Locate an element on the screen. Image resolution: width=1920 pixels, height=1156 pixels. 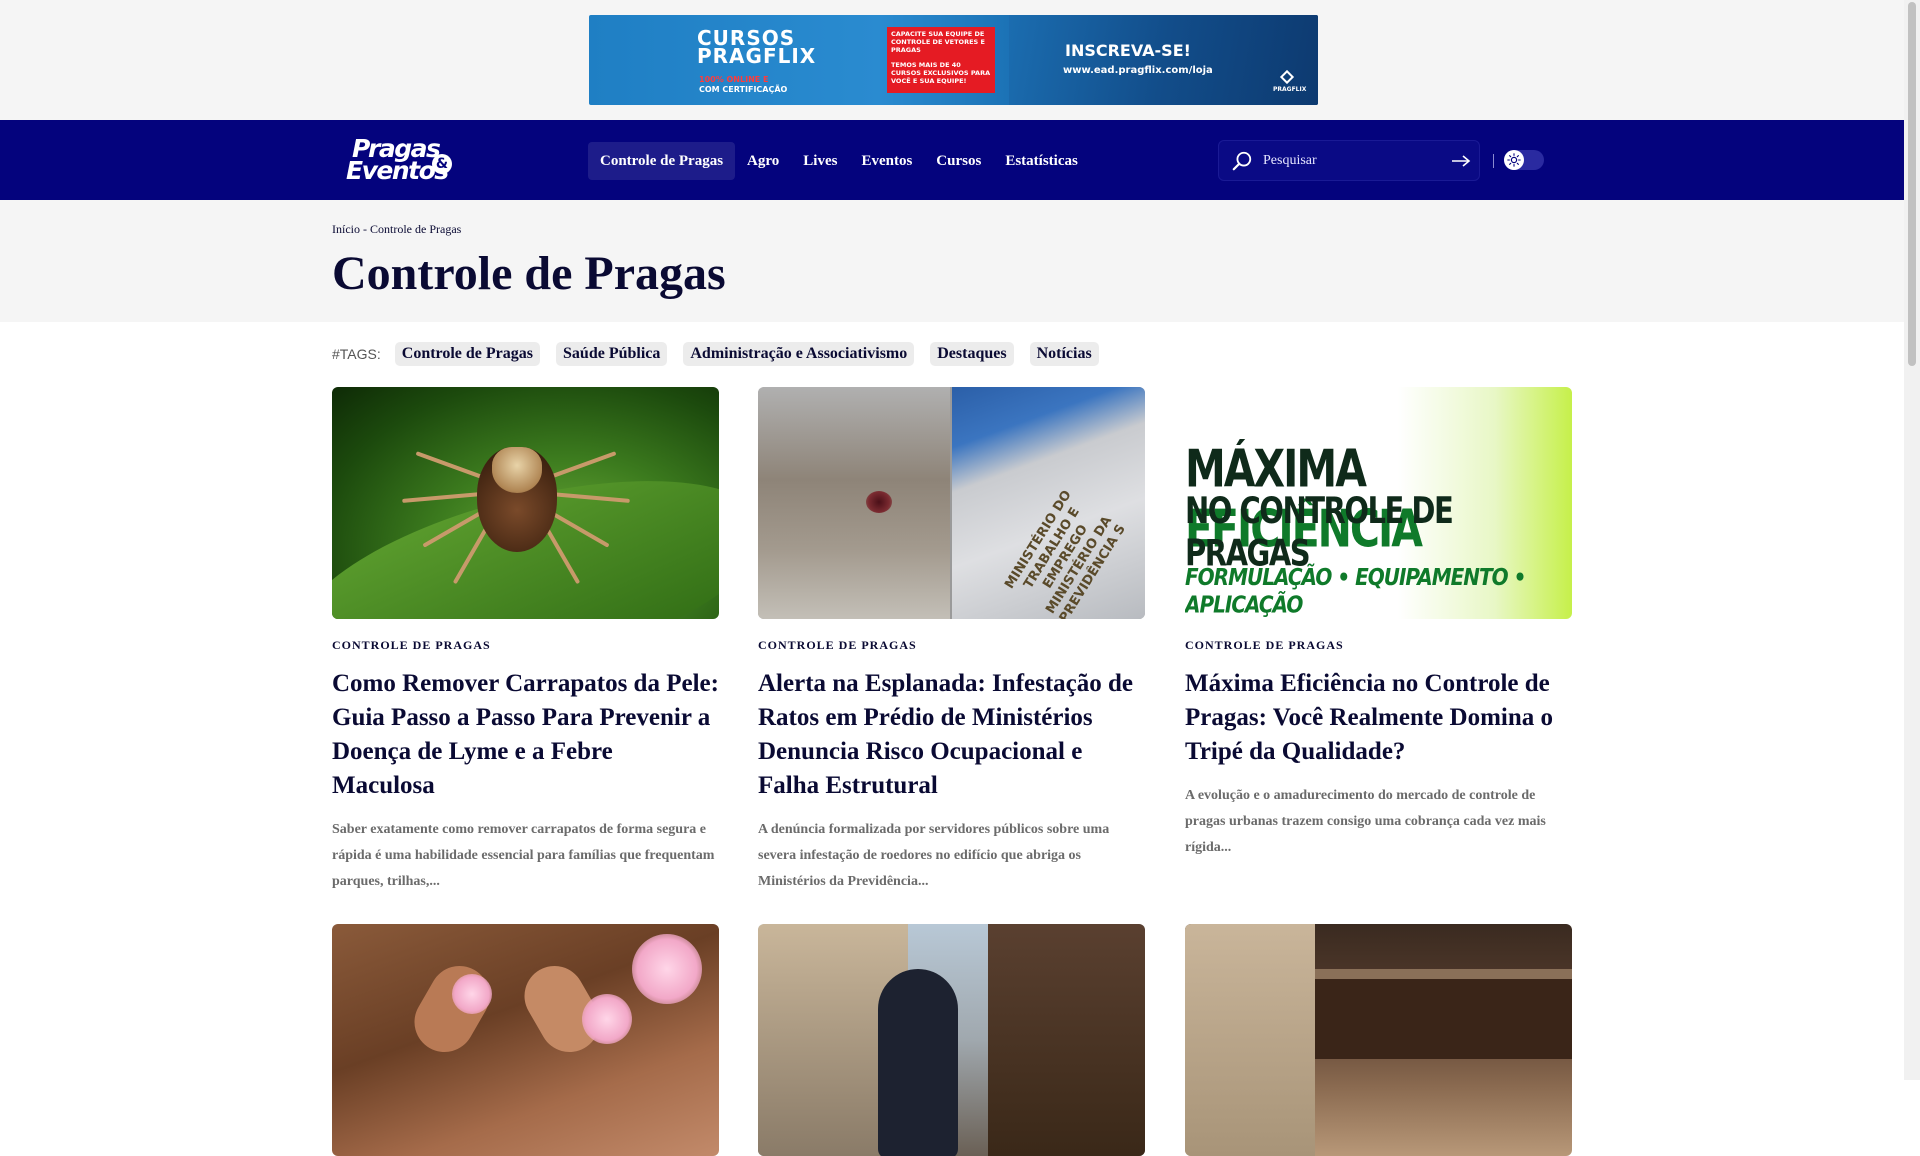
article-image-plant is located at coordinates (525, 1040).